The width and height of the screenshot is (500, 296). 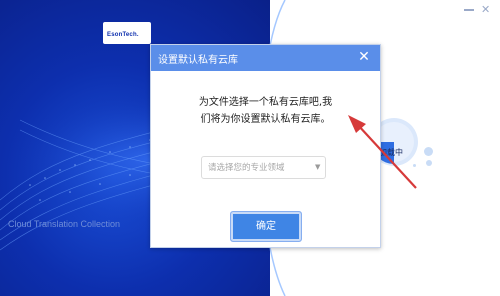 What do you see at coordinates (265, 119) in the screenshot?
I see `dialog-message-line2: 们将为你设置默认私有云库。` at bounding box center [265, 119].